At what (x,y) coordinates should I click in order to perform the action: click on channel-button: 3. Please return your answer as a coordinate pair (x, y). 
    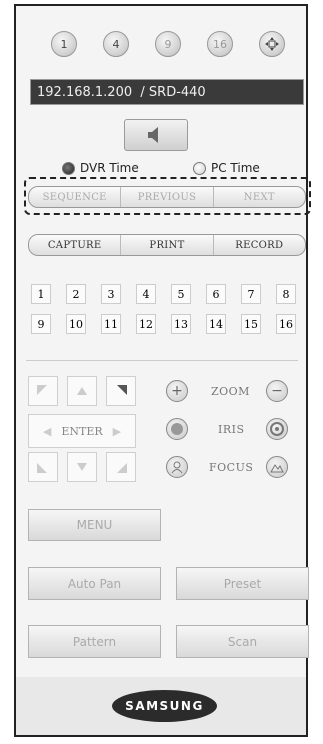
    Looking at the image, I should click on (111, 294).